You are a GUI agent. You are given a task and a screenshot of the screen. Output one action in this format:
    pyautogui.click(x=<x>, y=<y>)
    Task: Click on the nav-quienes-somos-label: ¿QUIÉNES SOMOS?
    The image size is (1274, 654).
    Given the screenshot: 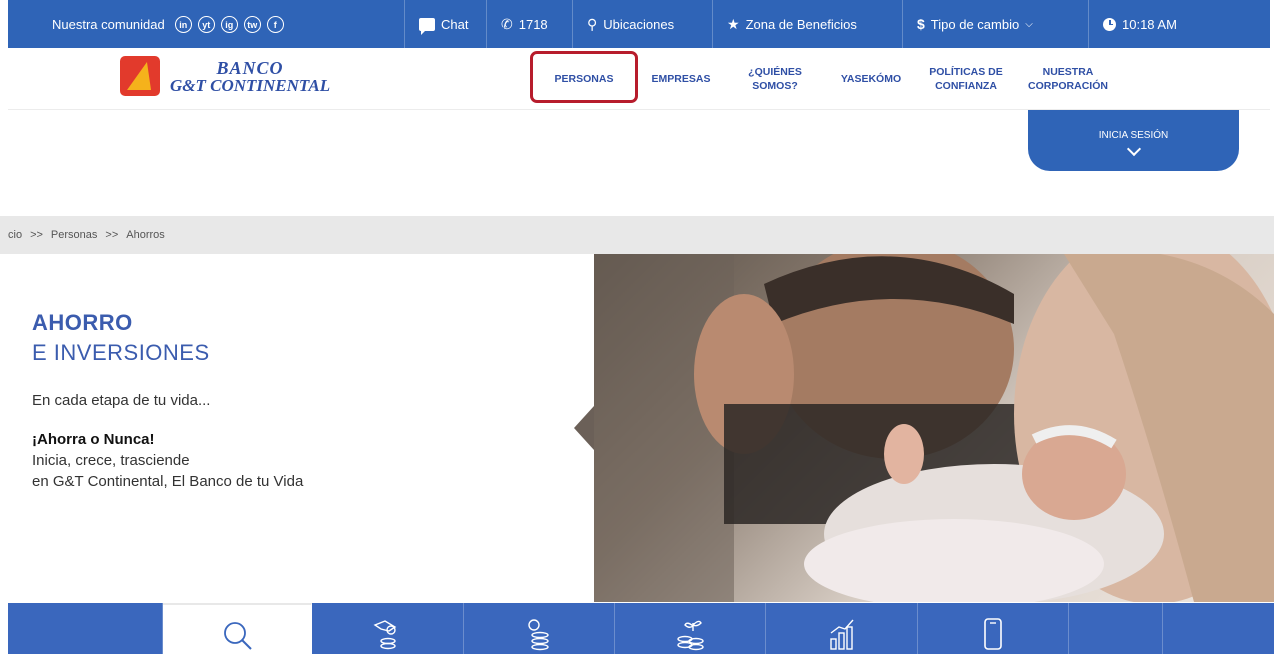 What is the action you would take?
    pyautogui.click(x=775, y=78)
    